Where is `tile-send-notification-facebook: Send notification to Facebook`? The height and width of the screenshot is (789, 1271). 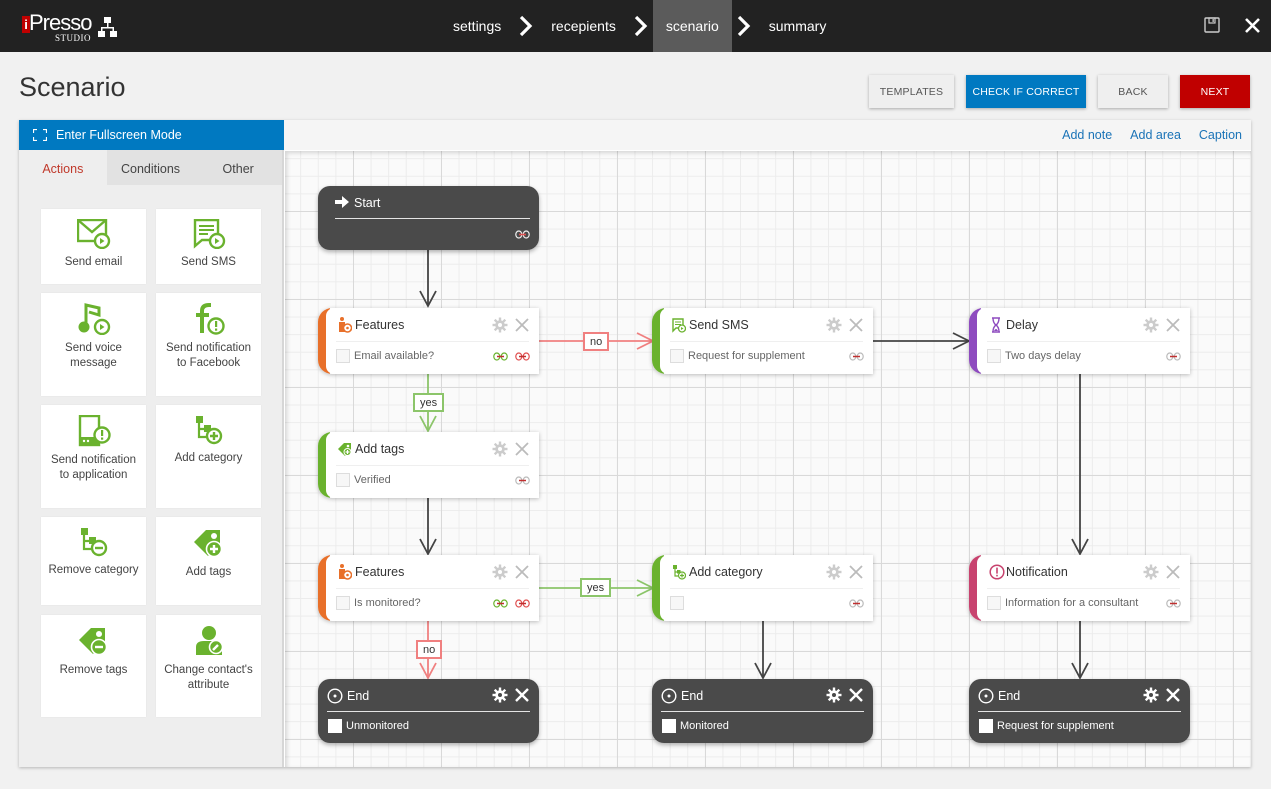 tile-send-notification-facebook: Send notification to Facebook is located at coordinates (208, 344).